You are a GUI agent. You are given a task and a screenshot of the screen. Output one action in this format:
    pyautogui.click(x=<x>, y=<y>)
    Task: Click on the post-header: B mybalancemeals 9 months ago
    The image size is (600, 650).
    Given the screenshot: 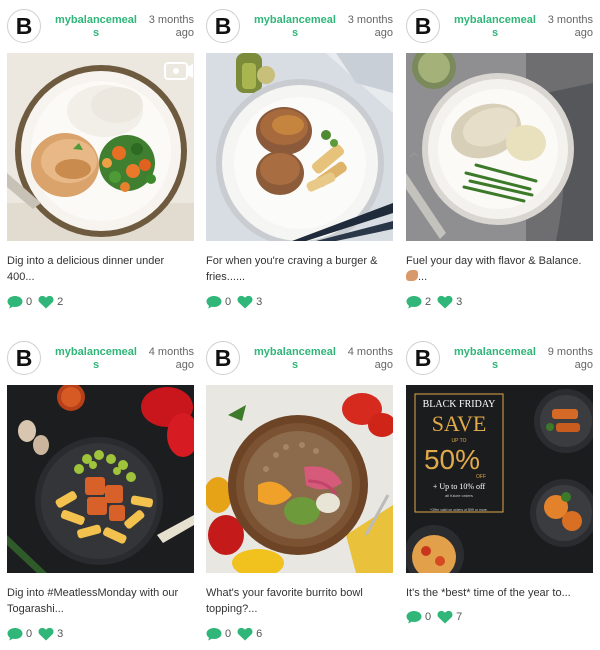 What is the action you would take?
    pyautogui.click(x=499, y=360)
    